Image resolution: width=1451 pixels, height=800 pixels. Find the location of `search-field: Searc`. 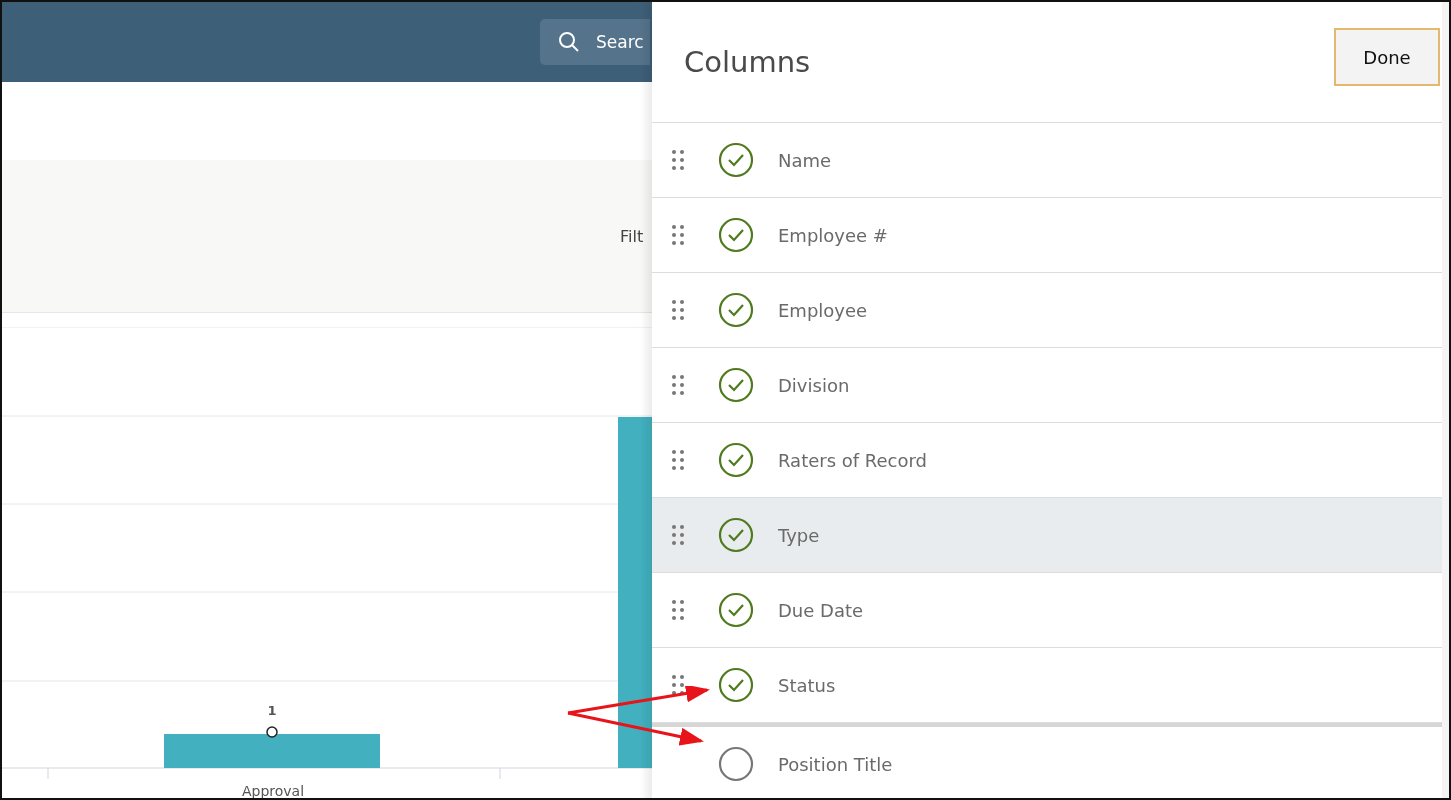

search-field: Searc is located at coordinates (595, 42).